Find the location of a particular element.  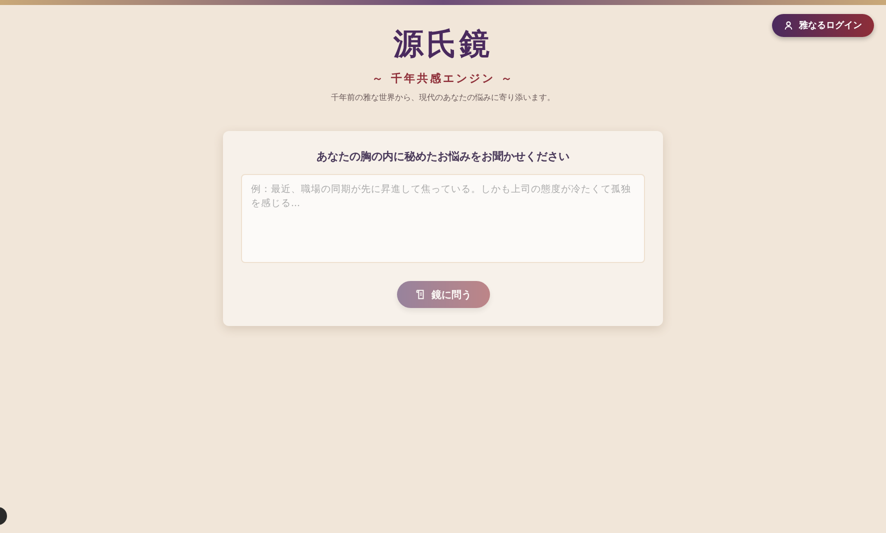

login-button: 雅なるログイン is located at coordinates (823, 25).